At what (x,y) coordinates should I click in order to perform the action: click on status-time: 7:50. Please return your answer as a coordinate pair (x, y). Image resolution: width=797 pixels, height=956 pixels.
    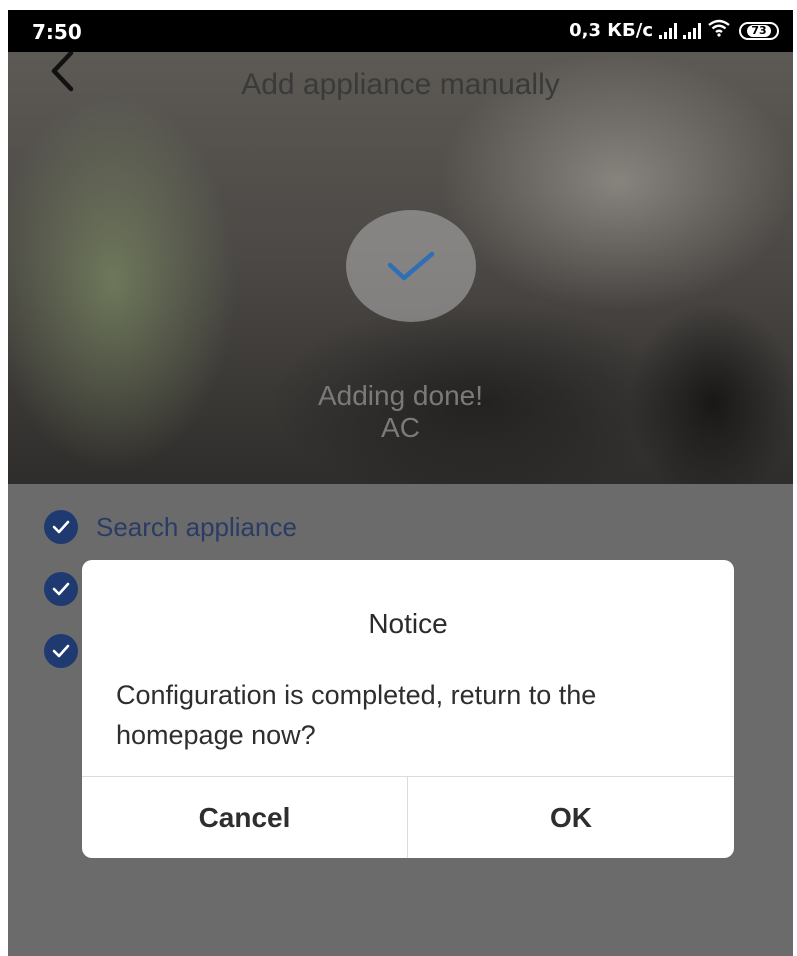
    Looking at the image, I should click on (57, 32).